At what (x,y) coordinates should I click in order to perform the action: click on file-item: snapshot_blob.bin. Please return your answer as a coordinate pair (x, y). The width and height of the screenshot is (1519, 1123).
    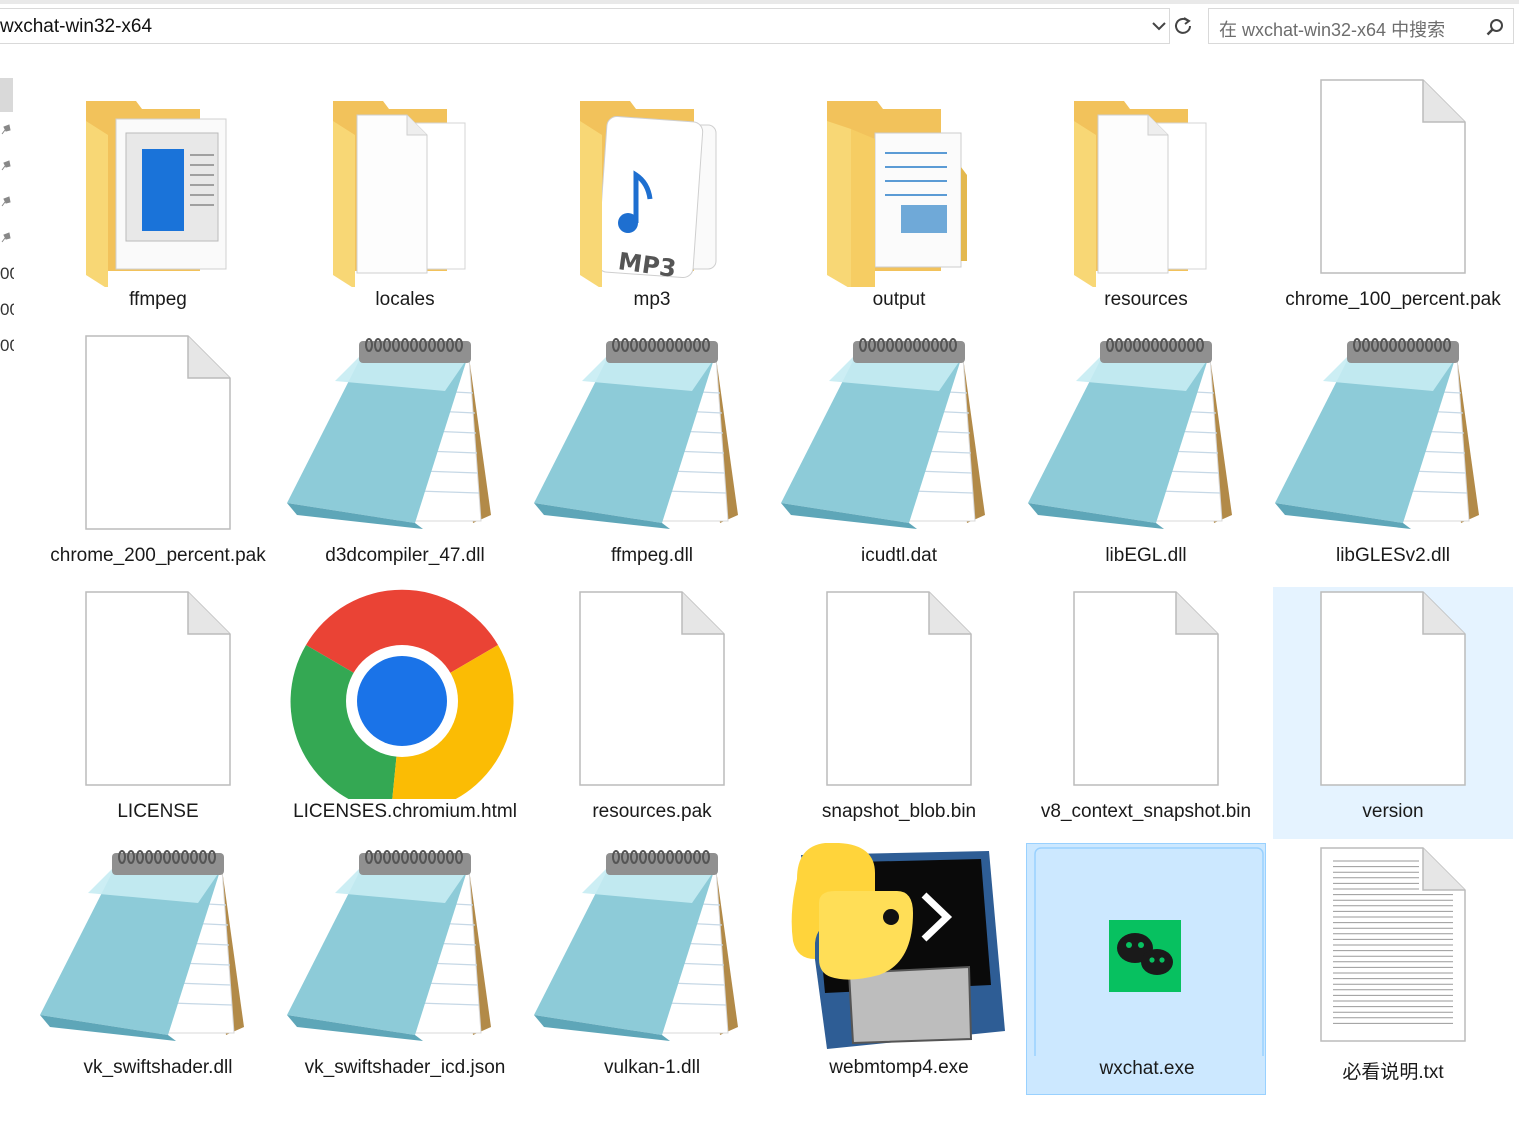
    Looking at the image, I should click on (899, 713).